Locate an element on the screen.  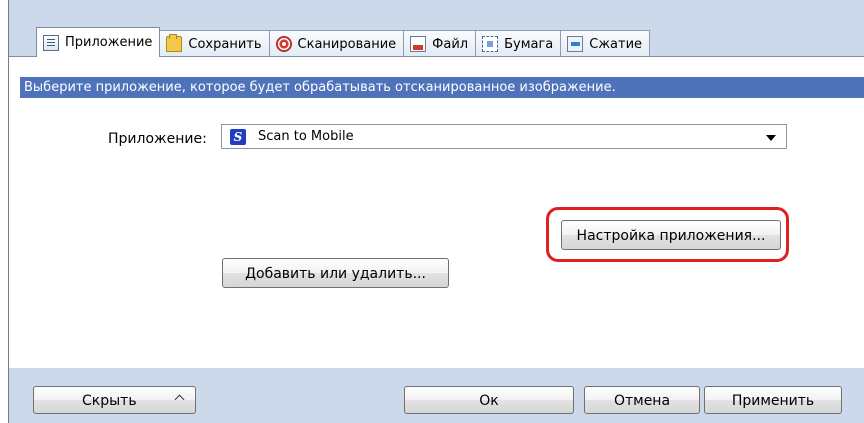
bottom-bar: Скрыть Ок Отмена Применить is located at coordinates (436, 395).